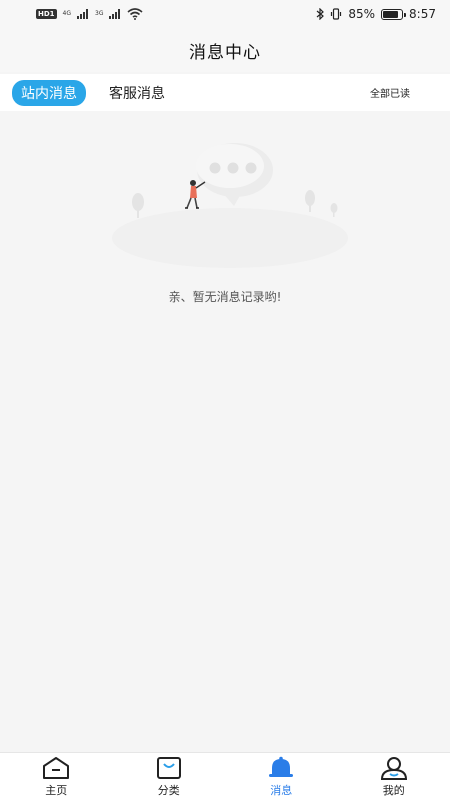 Image resolution: width=450 pixels, height=800 pixels. What do you see at coordinates (169, 768) in the screenshot?
I see `bag-icon` at bounding box center [169, 768].